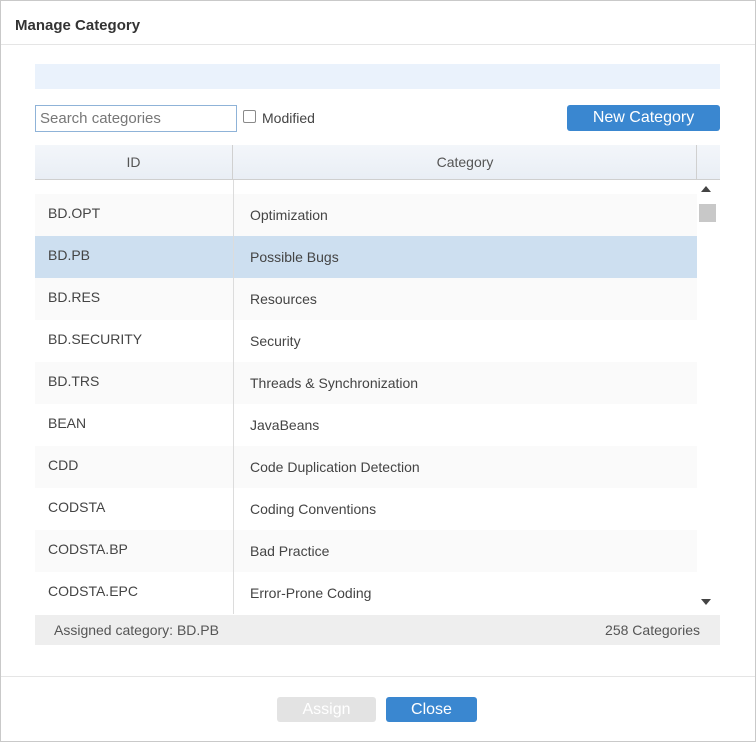 The height and width of the screenshot is (742, 756). Describe the element at coordinates (88, 549) in the screenshot. I see `row-id: CODSTA.BP` at that location.